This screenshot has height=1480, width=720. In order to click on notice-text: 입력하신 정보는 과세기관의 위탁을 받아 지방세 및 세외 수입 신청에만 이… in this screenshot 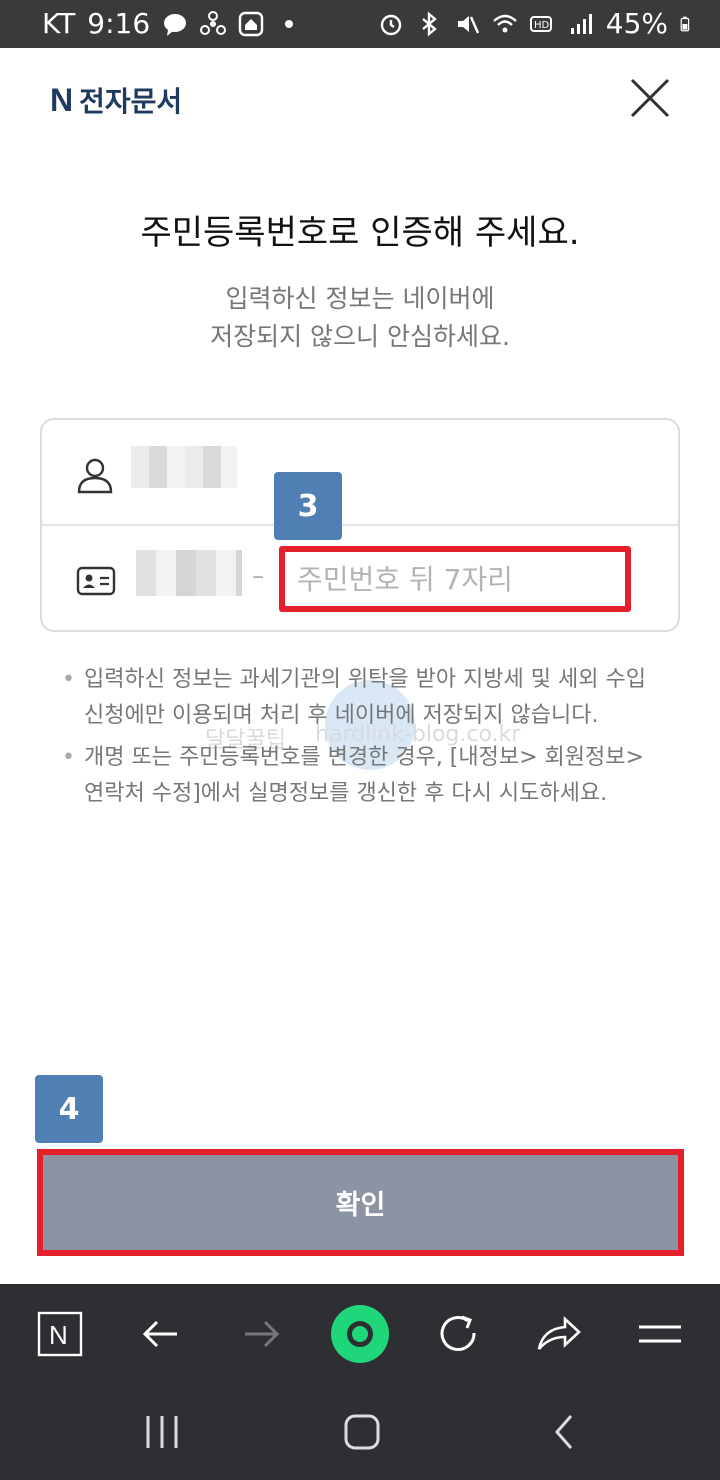, I will do `click(365, 697)`.